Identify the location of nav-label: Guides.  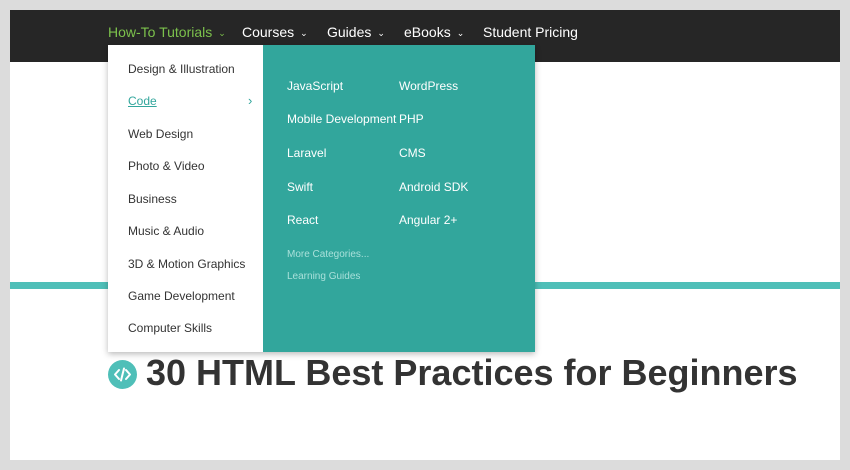
(349, 32).